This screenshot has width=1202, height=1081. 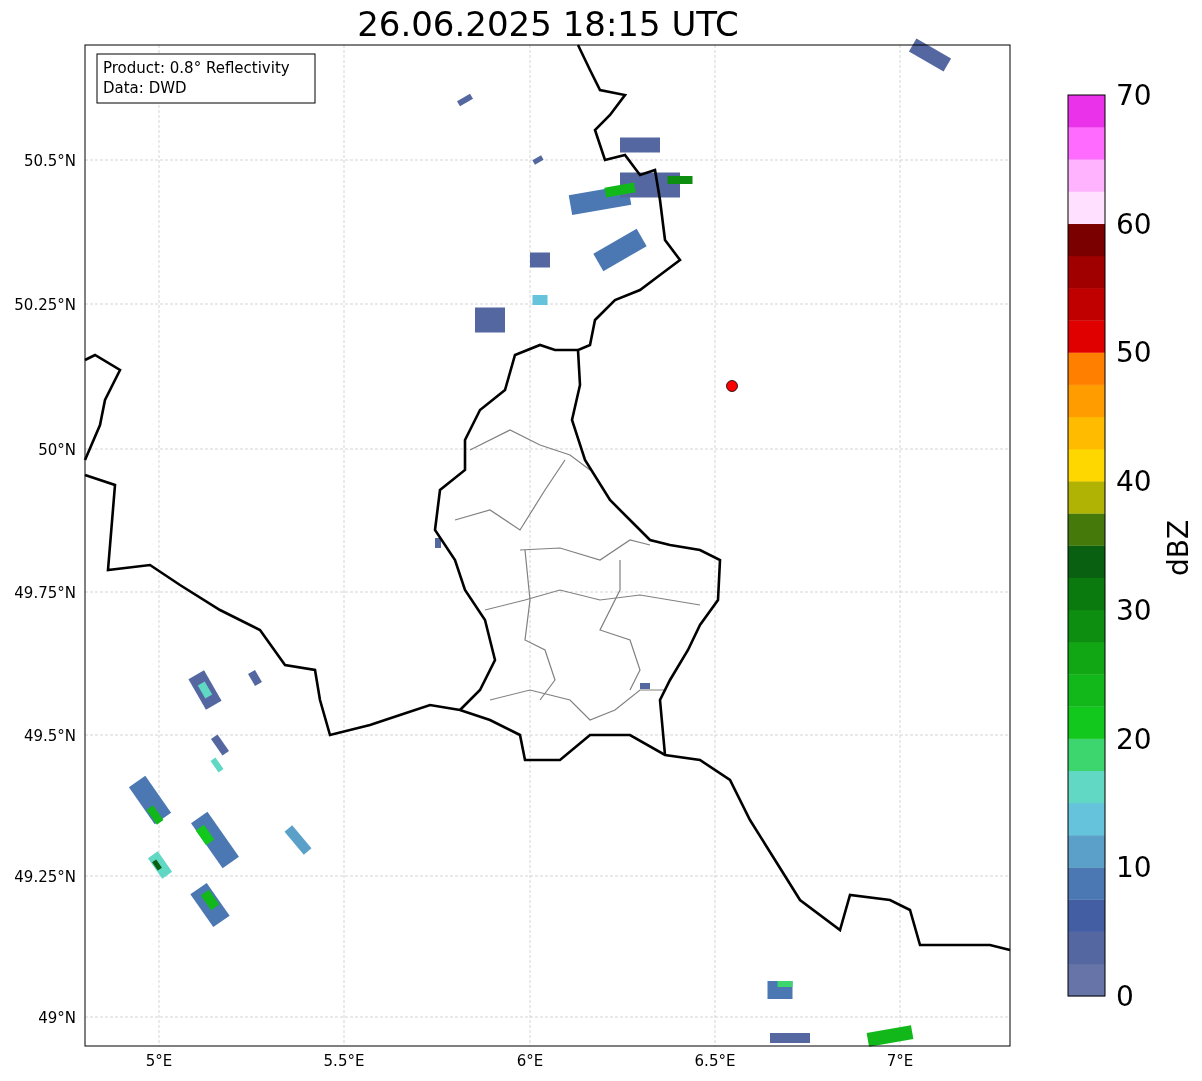 What do you see at coordinates (1125, 996) in the screenshot?
I see `colorbar-tick-label: 0` at bounding box center [1125, 996].